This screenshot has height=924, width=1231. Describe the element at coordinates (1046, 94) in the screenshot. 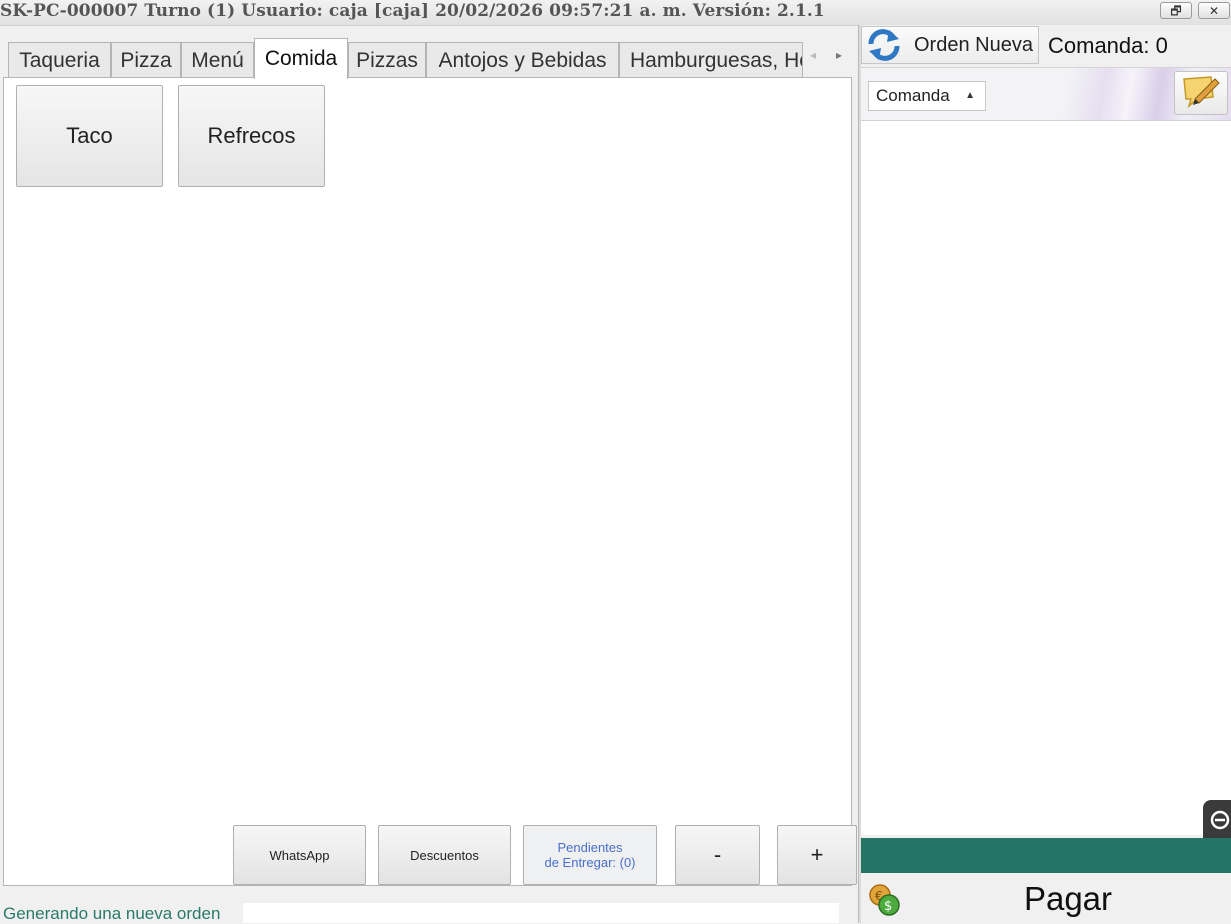

I see `order-toolbar: Comanda ▲` at that location.